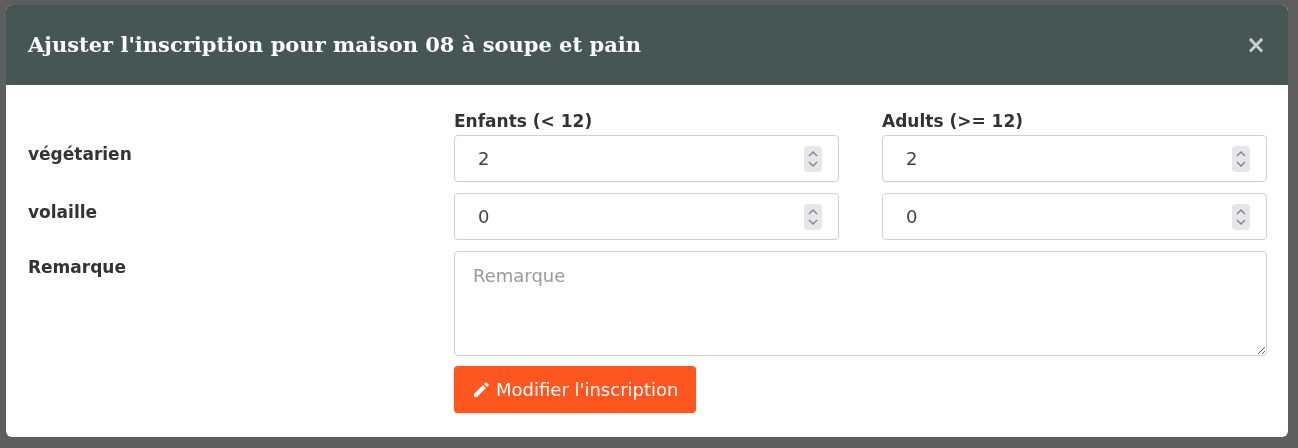  I want to click on row-label: végétarien, so click(80, 155).